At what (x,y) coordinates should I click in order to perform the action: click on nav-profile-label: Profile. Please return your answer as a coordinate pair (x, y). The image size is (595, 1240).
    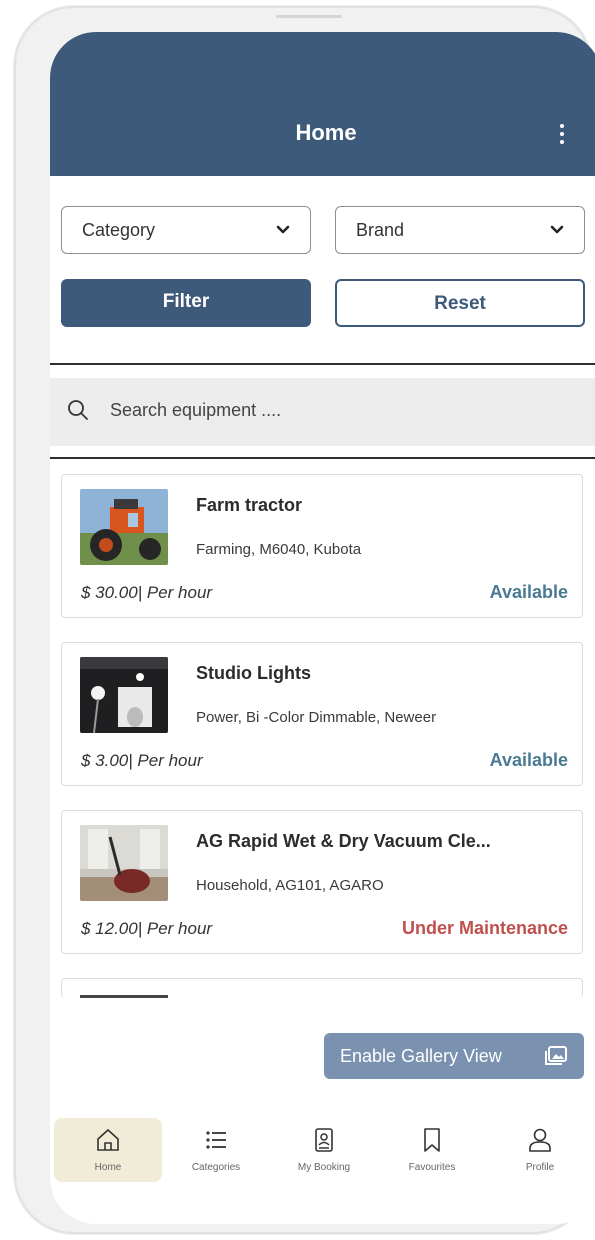
    Looking at the image, I should click on (540, 1167).